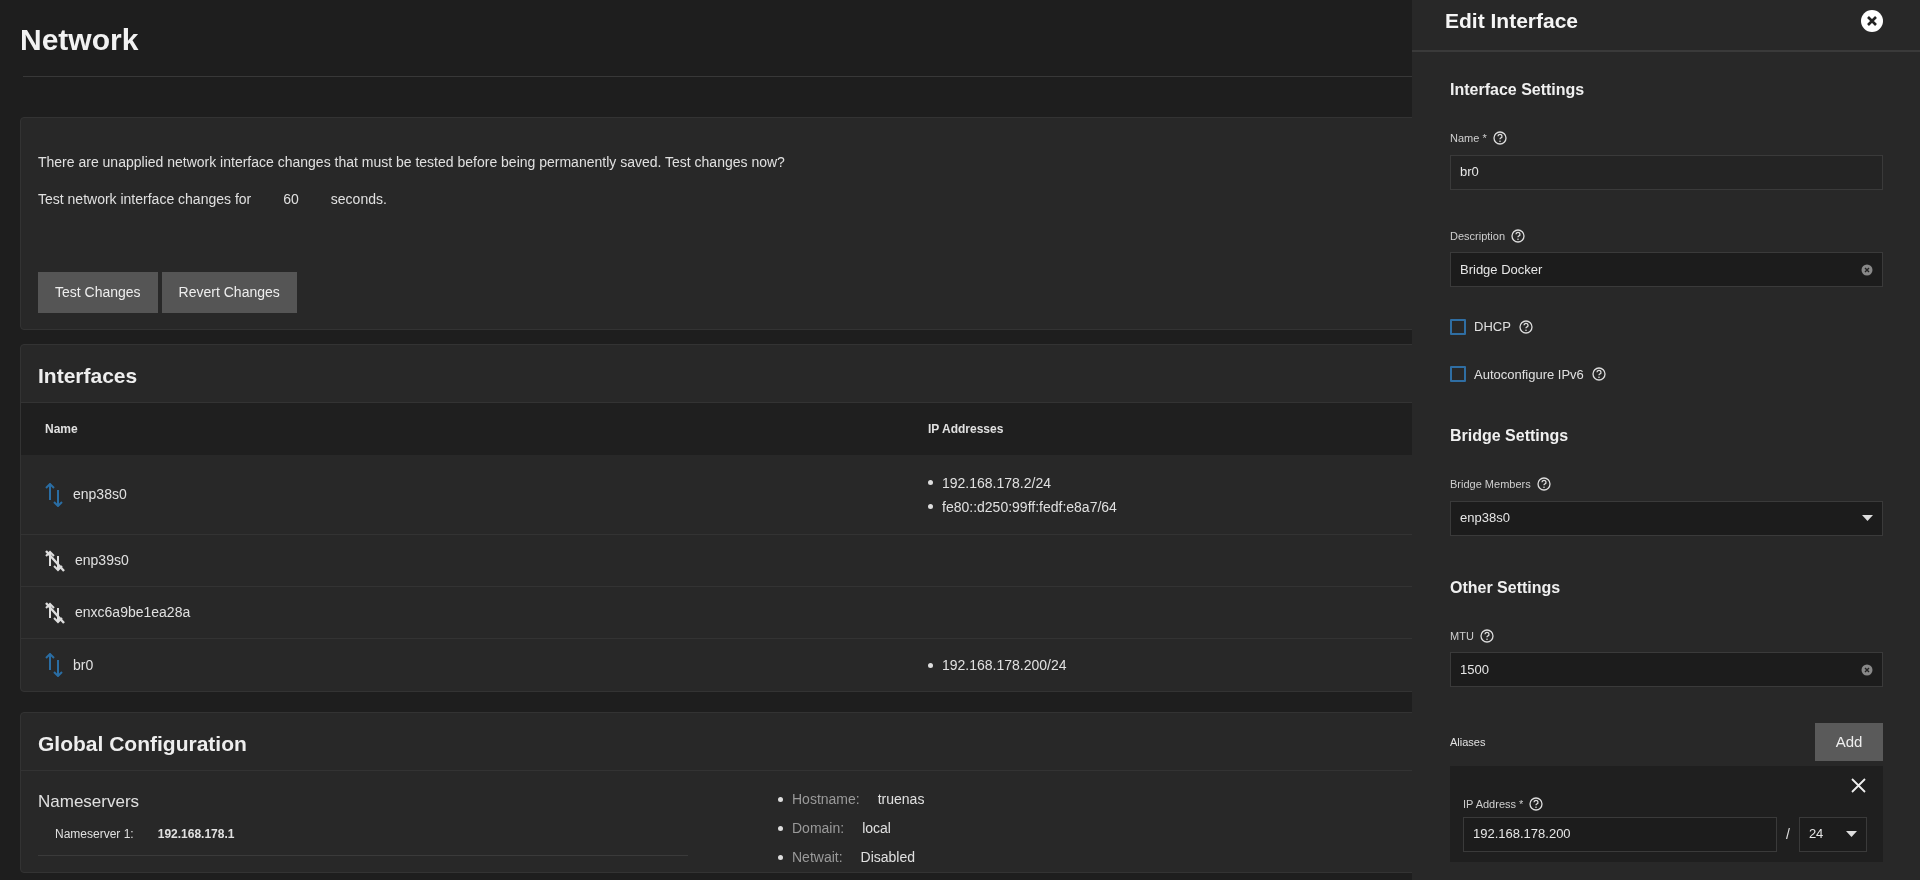  What do you see at coordinates (102, 561) in the screenshot?
I see `interface-name: enp39s0` at bounding box center [102, 561].